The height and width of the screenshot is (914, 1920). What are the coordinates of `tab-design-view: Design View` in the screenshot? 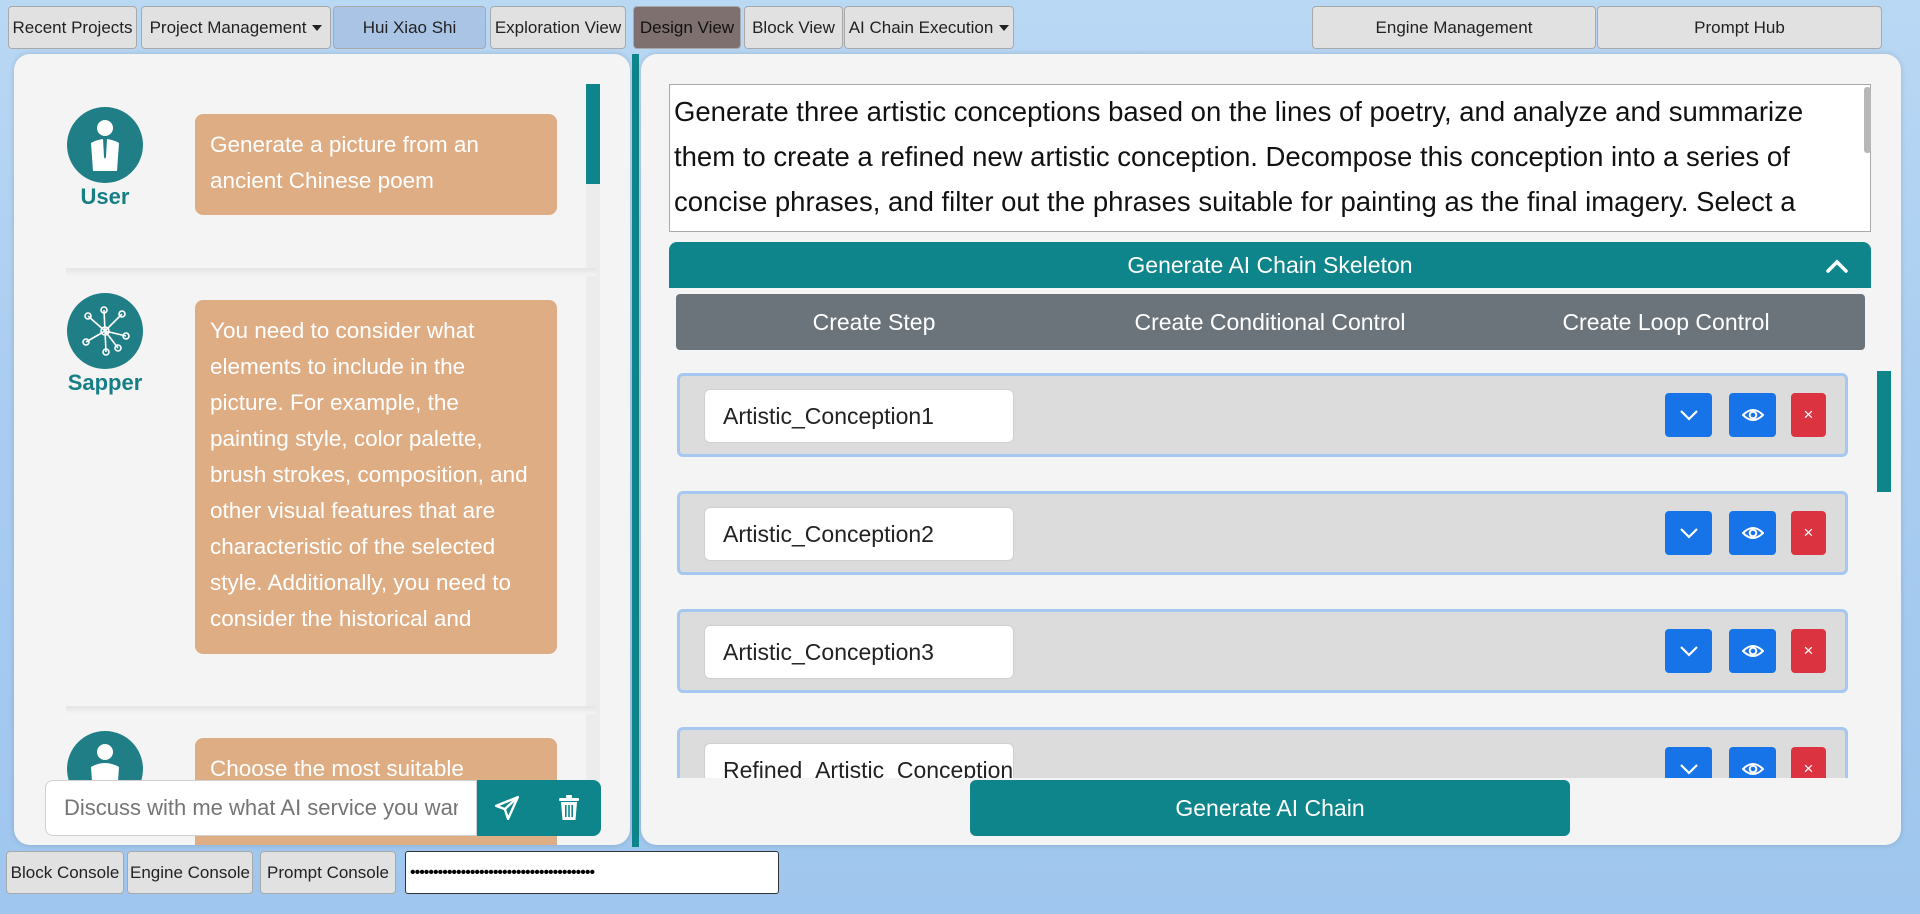 It's located at (687, 27).